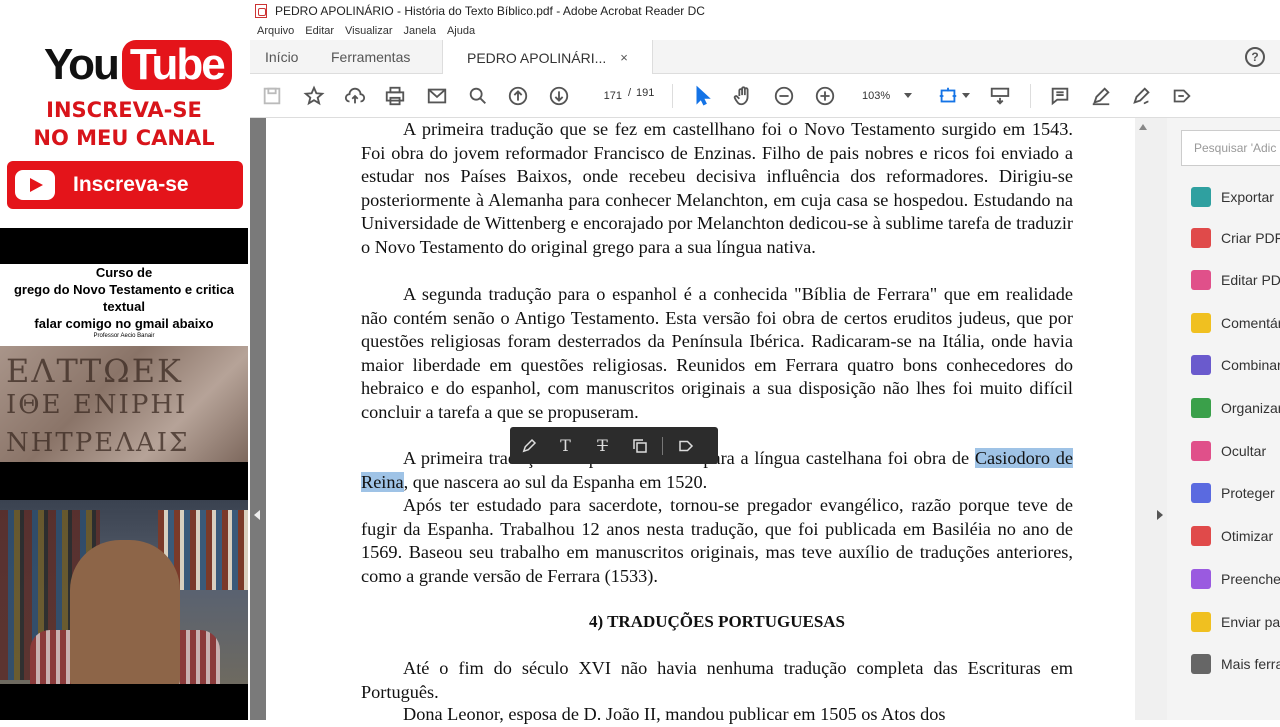 The image size is (1280, 727). What do you see at coordinates (395, 96) in the screenshot?
I see `print-icon` at bounding box center [395, 96].